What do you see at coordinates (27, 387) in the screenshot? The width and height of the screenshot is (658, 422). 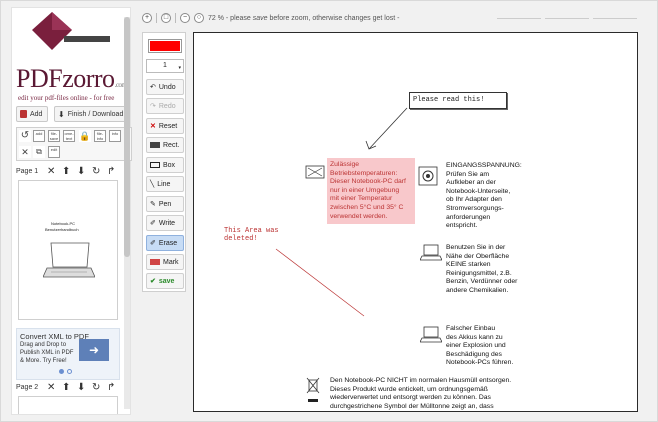 I see `page2-label: Page 2` at bounding box center [27, 387].